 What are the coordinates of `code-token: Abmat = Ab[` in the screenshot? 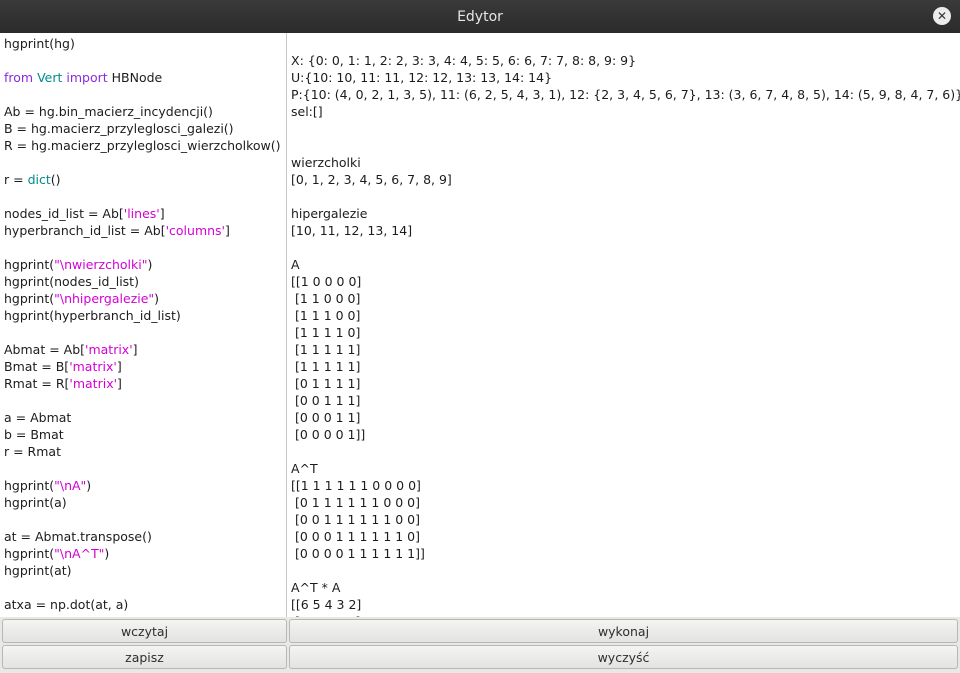 It's located at (45, 349).